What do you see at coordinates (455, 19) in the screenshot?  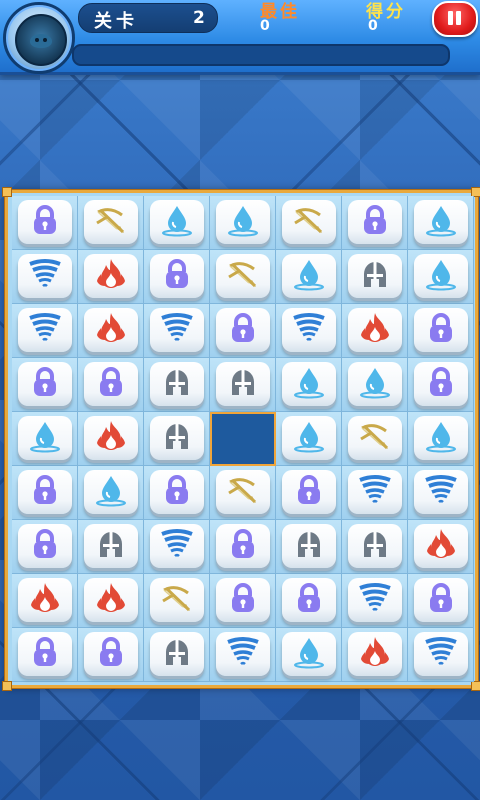 I see `pause-button` at bounding box center [455, 19].